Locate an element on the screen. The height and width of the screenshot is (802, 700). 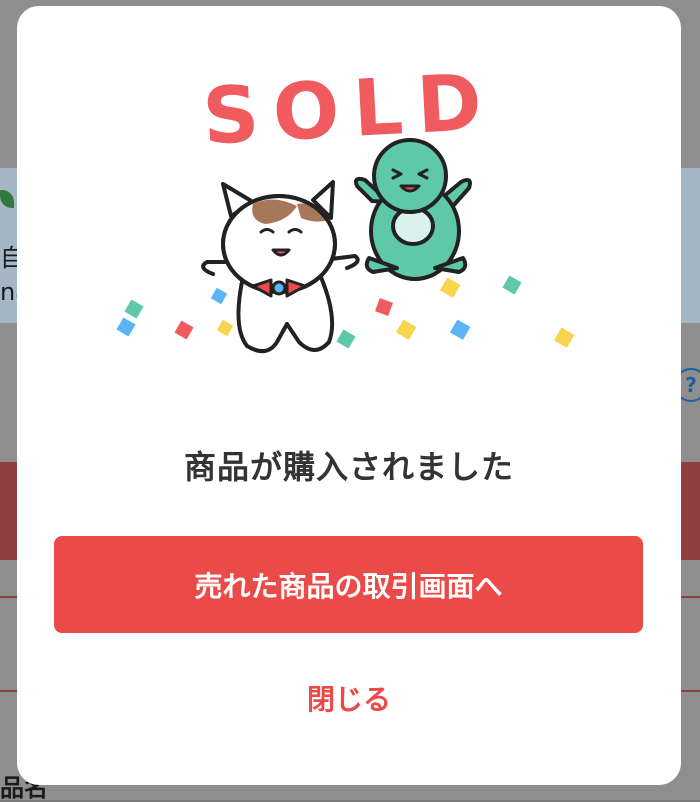
close-button: 閉じる is located at coordinates (349, 698).